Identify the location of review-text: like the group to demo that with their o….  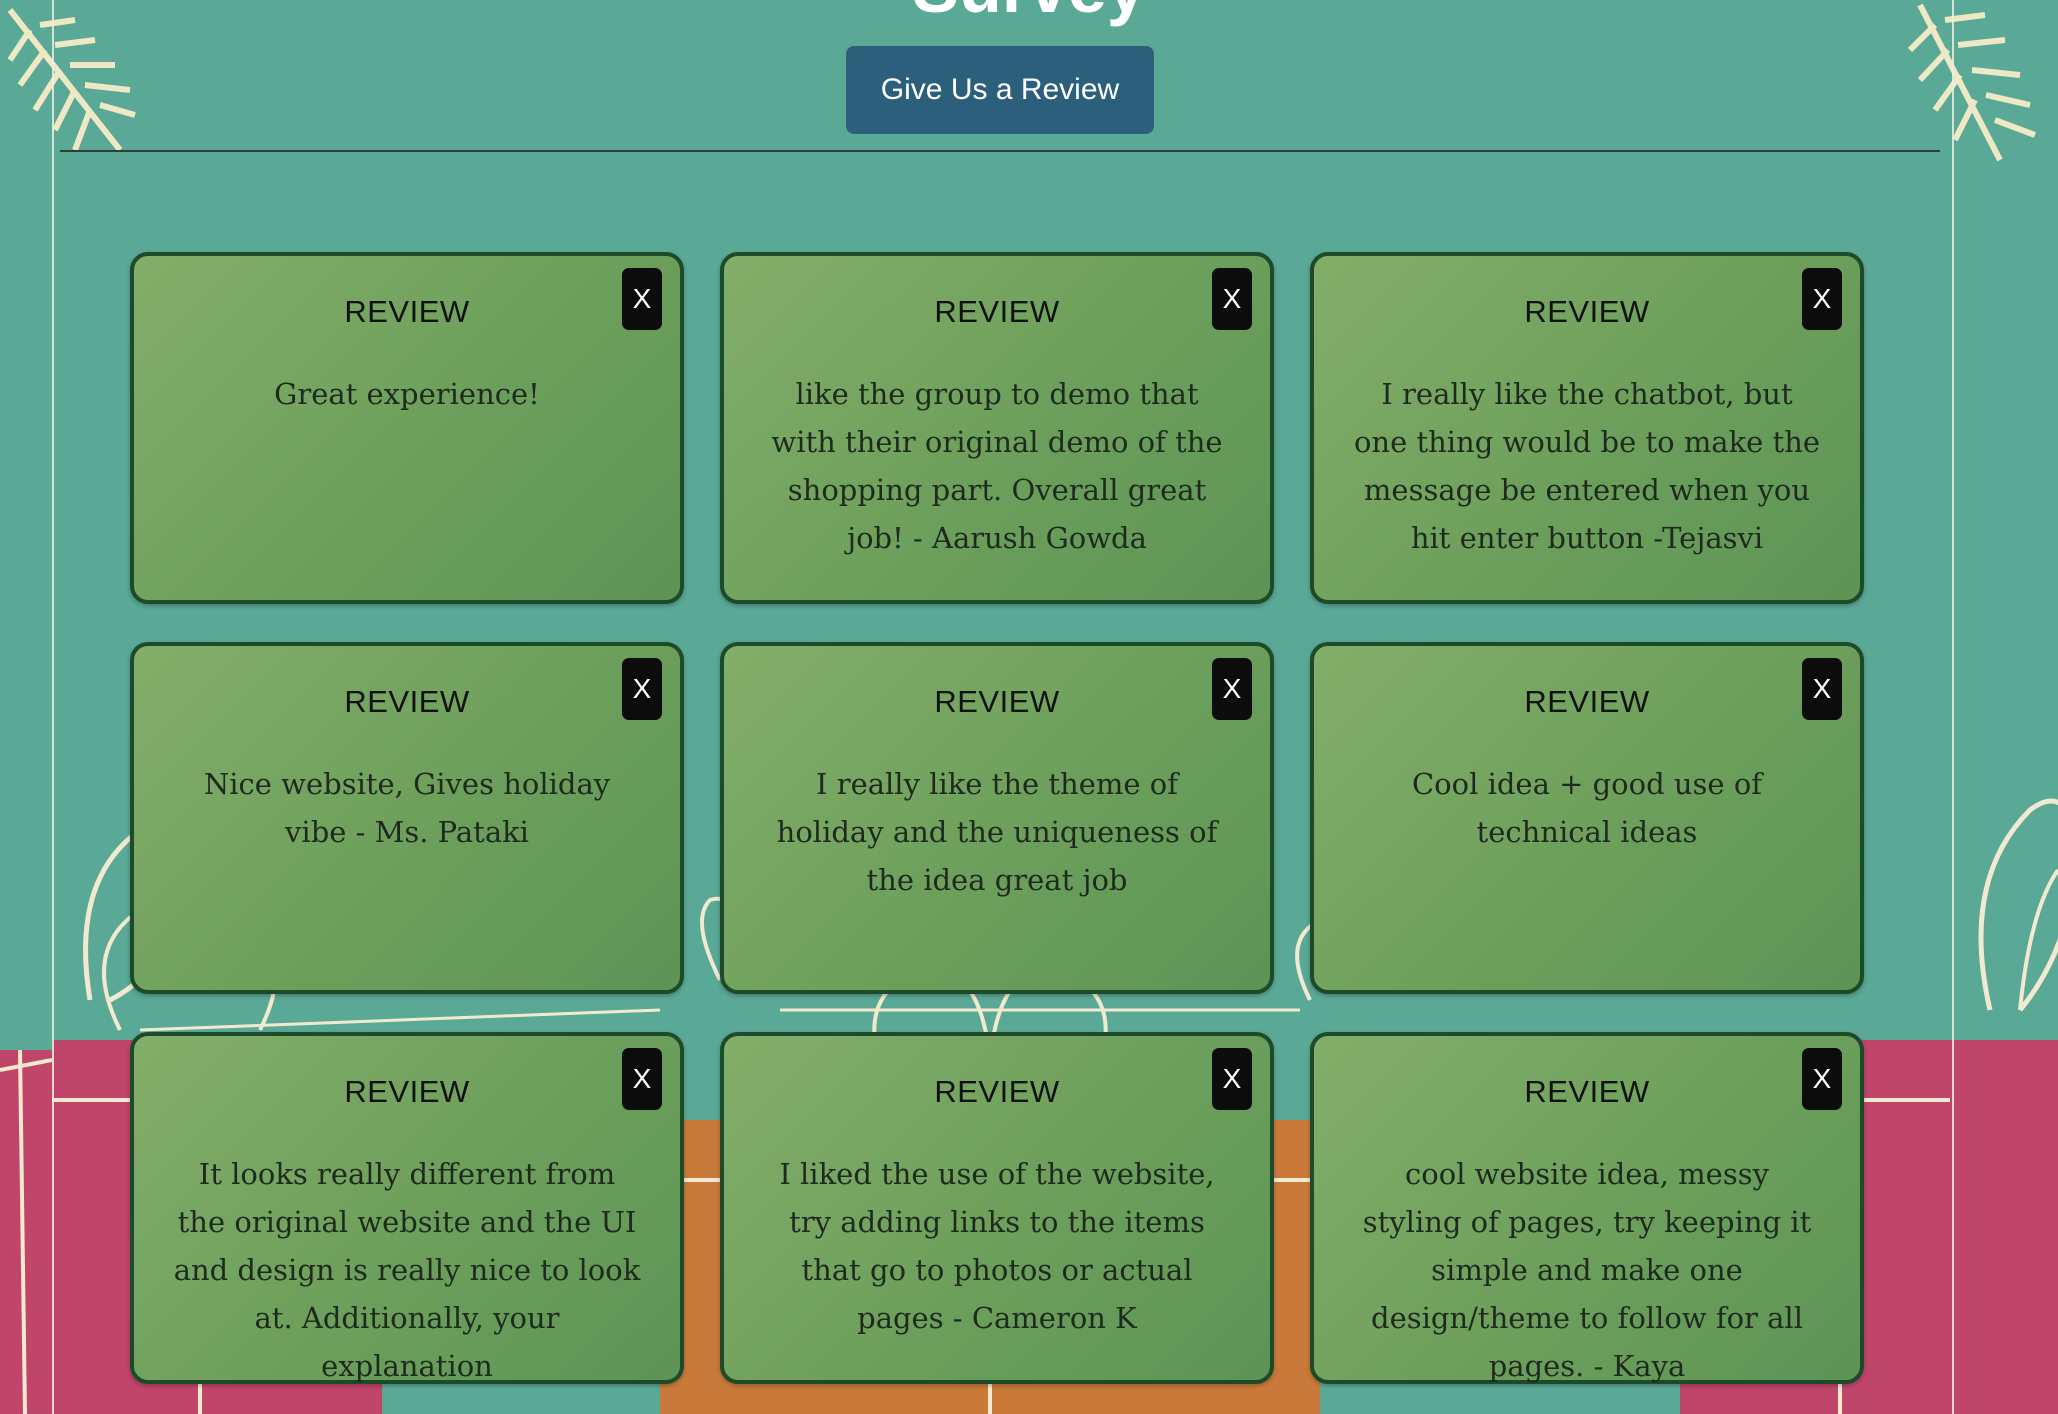
(997, 466).